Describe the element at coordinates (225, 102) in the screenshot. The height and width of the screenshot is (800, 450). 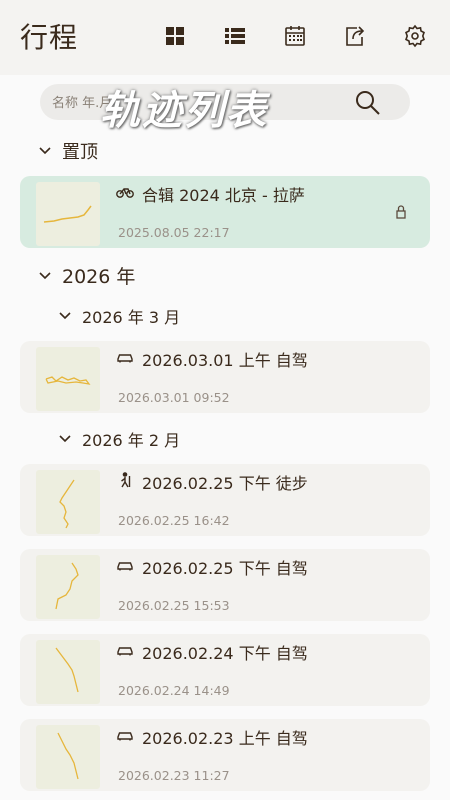
I see `search-bar` at that location.